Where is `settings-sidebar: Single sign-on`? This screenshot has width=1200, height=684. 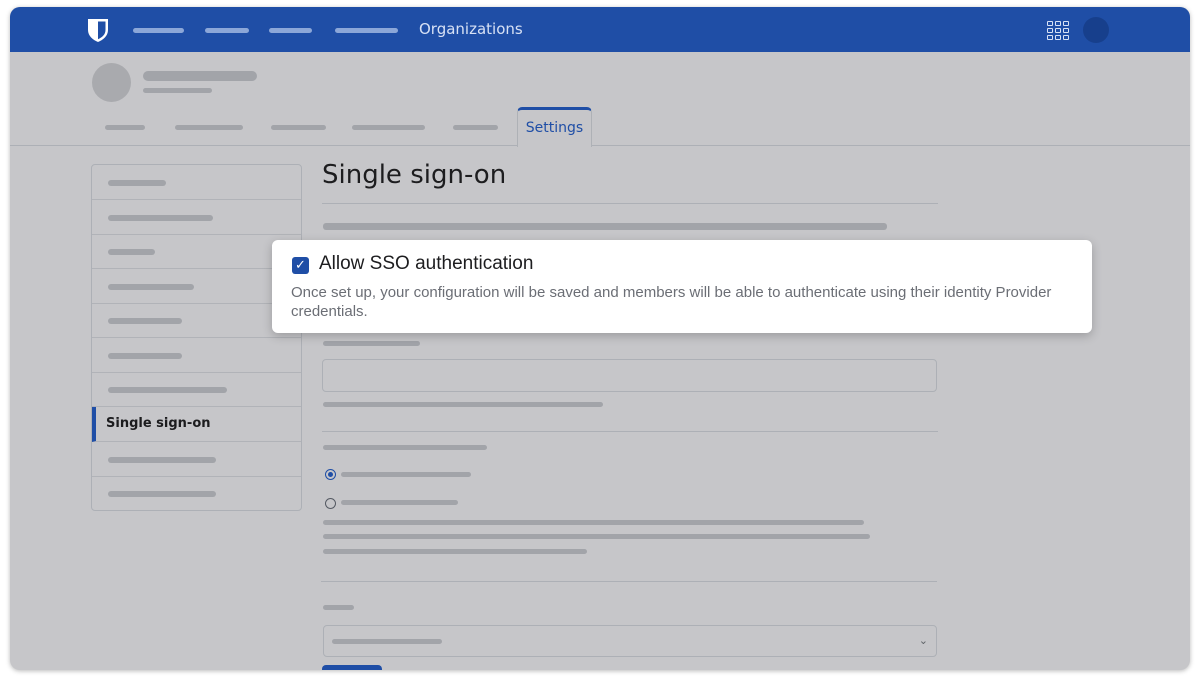 settings-sidebar: Single sign-on is located at coordinates (196, 337).